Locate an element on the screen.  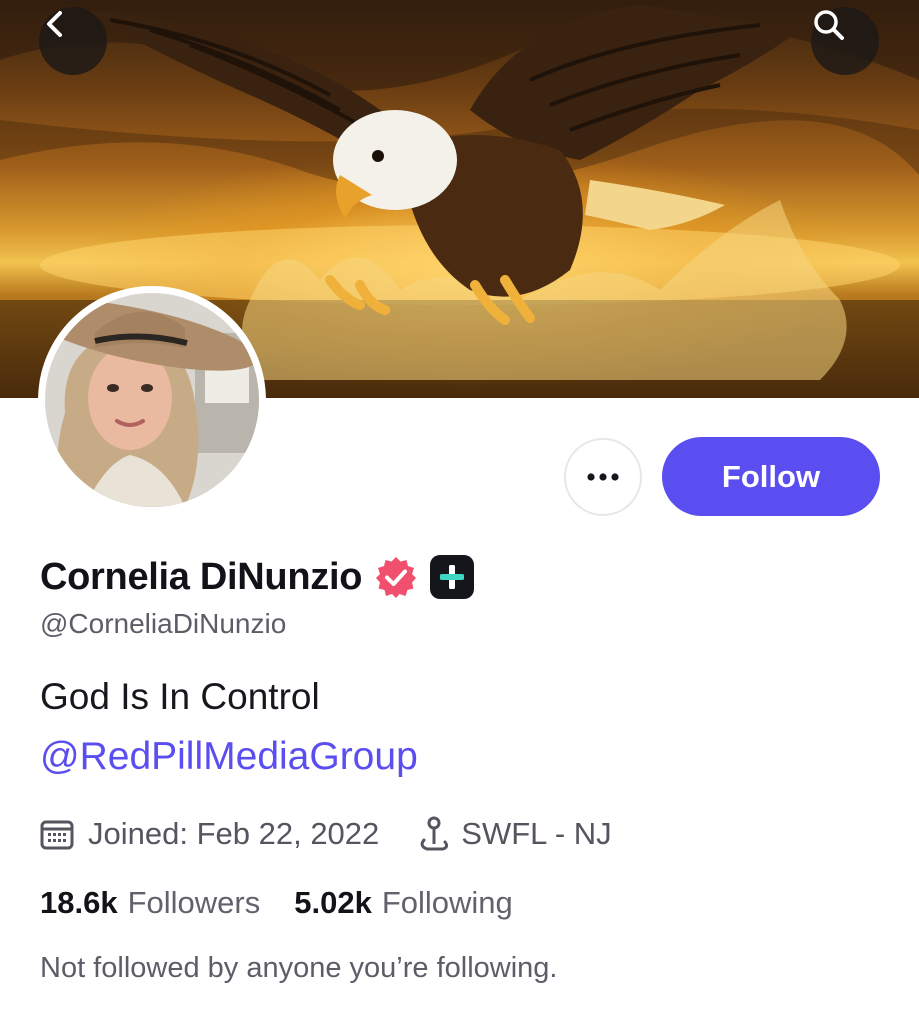
display-name: Cornelia DiNunzio is located at coordinates (201, 576).